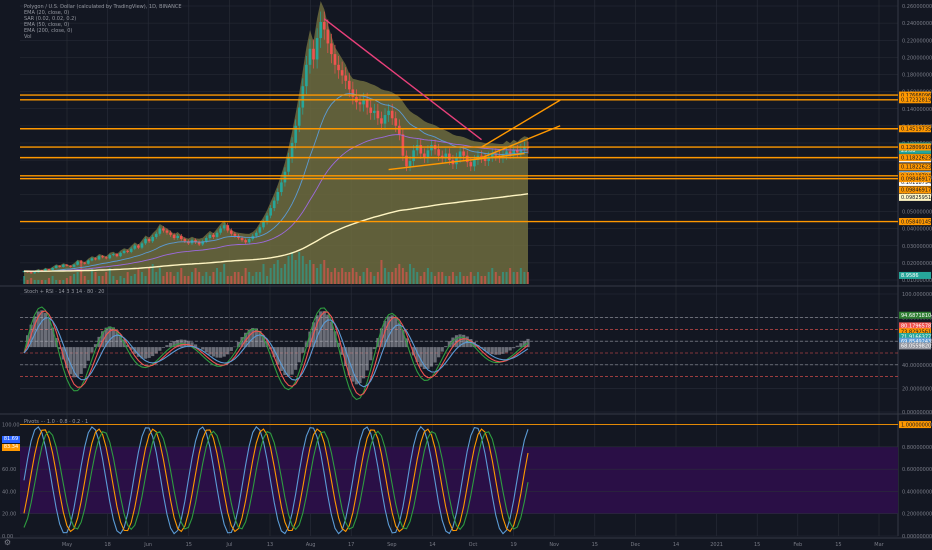 The image size is (932, 550). What do you see at coordinates (917, 24) in the screenshot?
I see `price-axis-label: 0.24000000` at bounding box center [917, 24].